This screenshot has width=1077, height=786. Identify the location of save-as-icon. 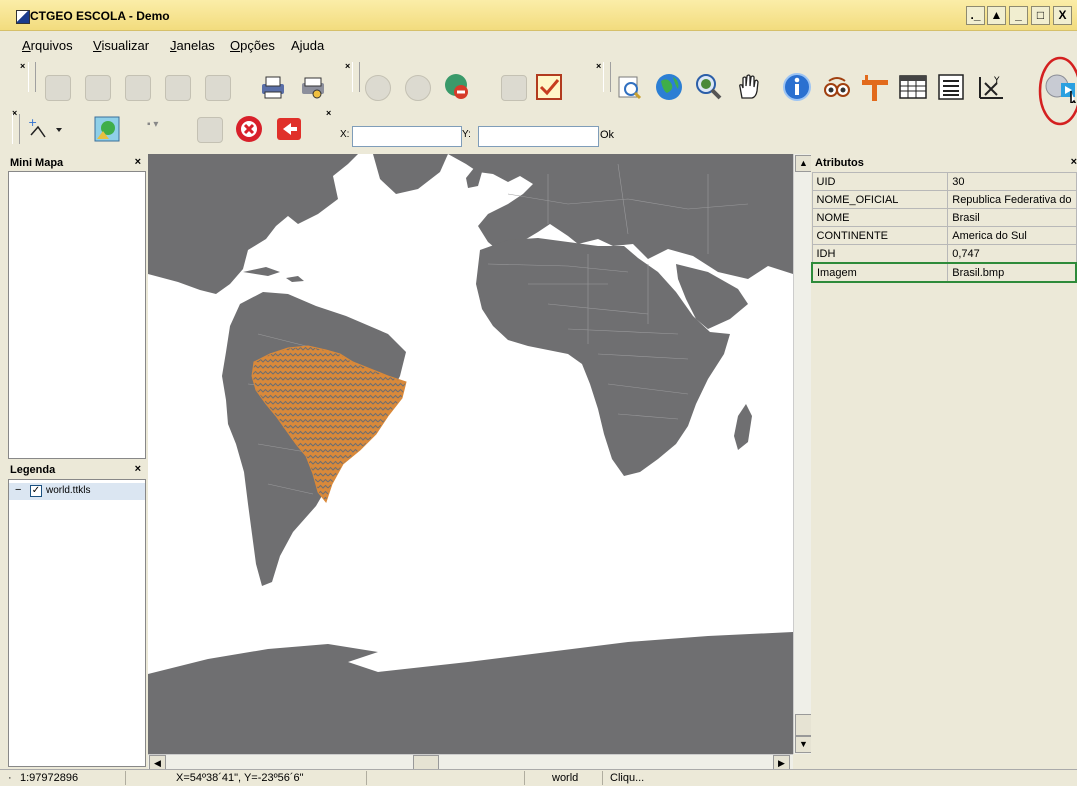
(177, 87).